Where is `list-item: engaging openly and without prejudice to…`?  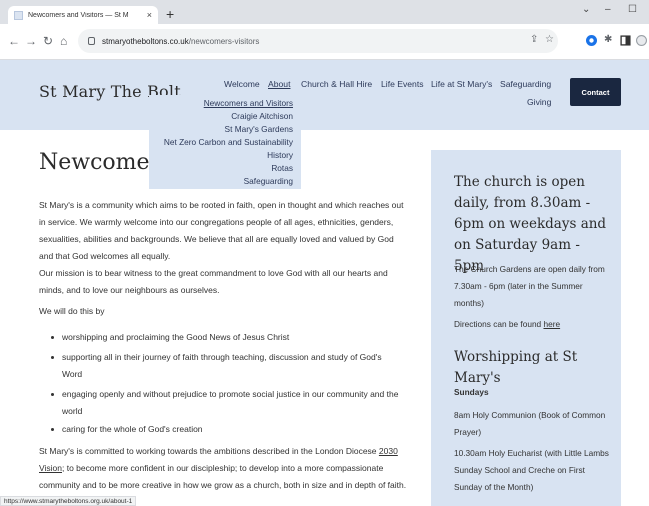
list-item: engaging openly and without prejudice to… is located at coordinates (226, 403).